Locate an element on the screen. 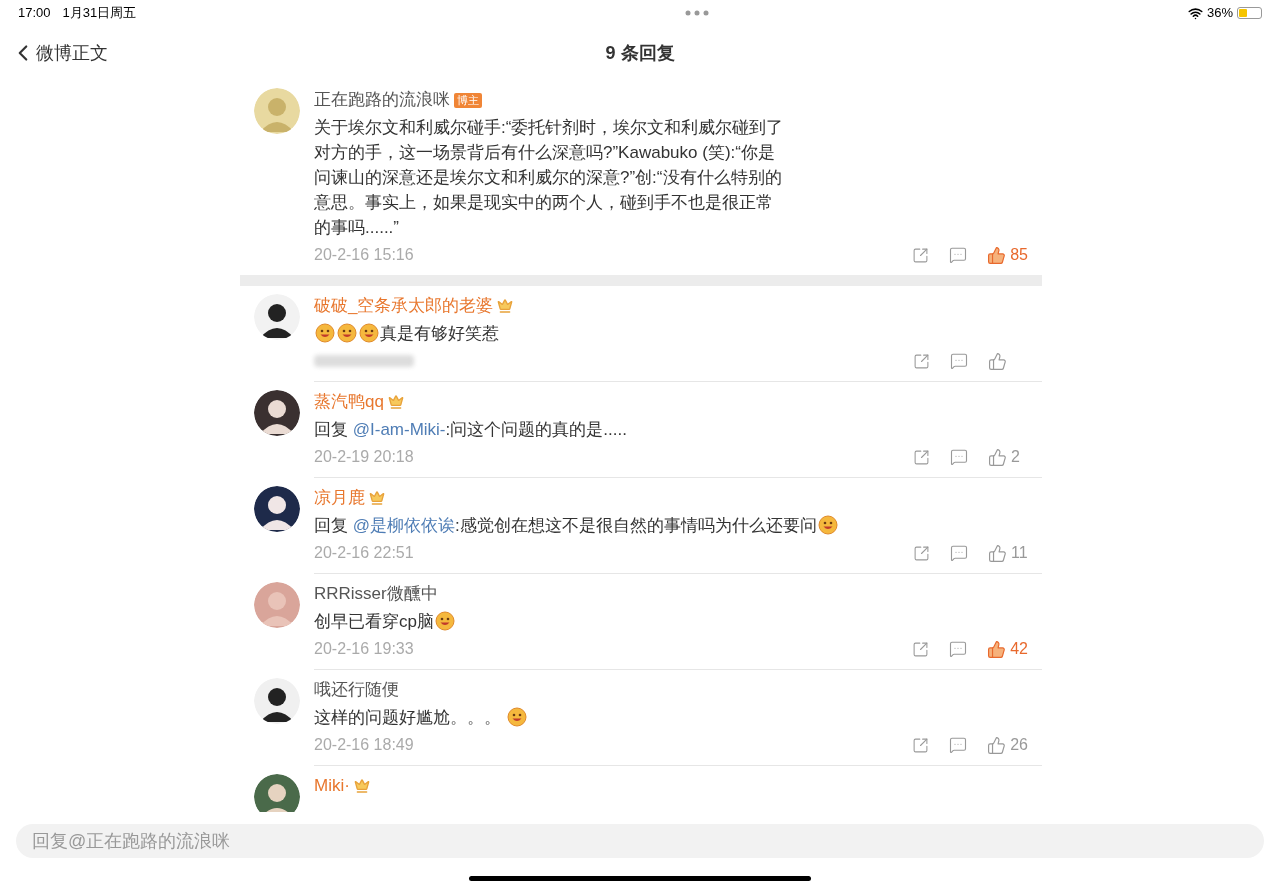 This screenshot has width=1280, height=890. like-count: 2 is located at coordinates (1015, 457).